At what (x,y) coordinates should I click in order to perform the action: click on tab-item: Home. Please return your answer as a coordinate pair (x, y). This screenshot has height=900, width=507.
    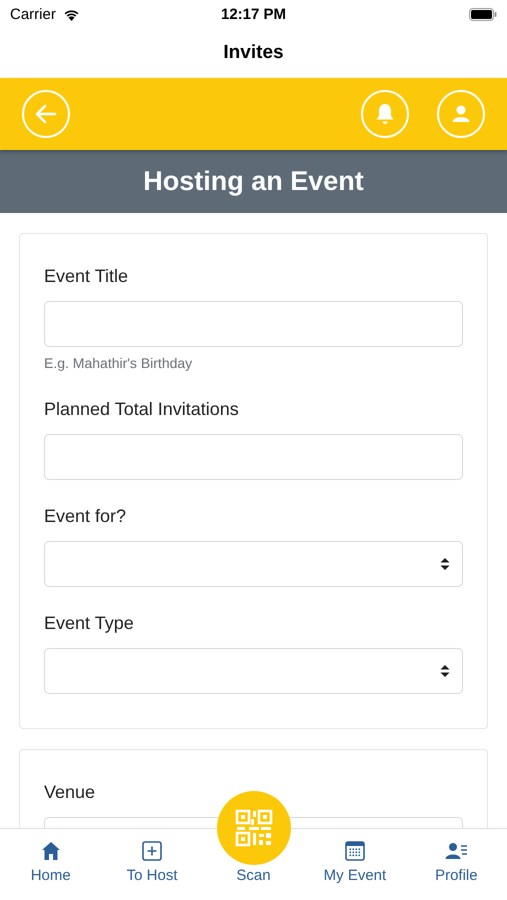
    Looking at the image, I should click on (51, 864).